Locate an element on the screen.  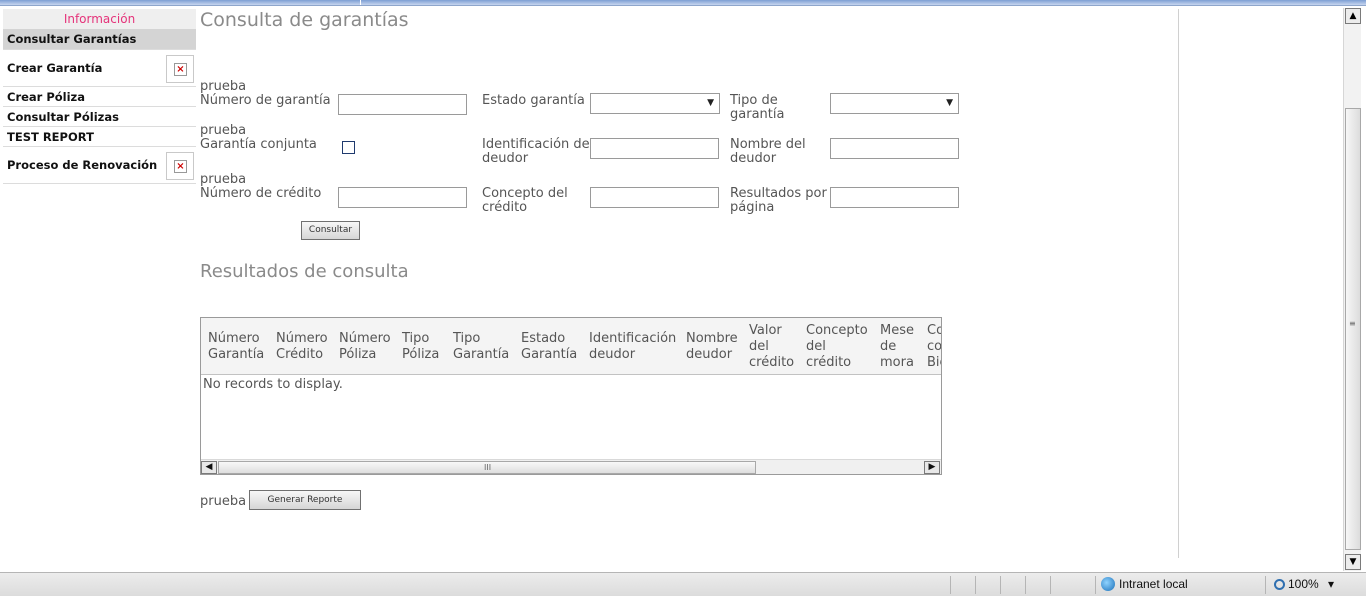
garantia-conjunta-label: Garantía conjunta is located at coordinates (258, 144).